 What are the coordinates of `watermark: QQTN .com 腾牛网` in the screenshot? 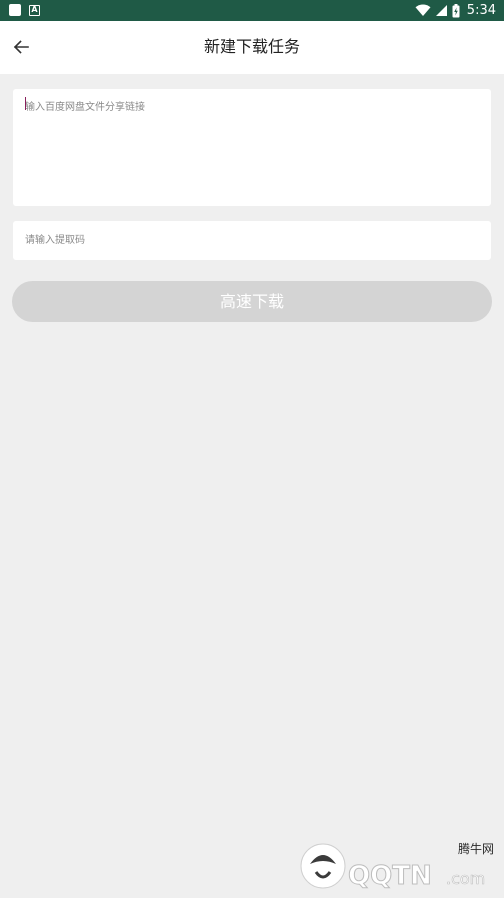 It's located at (399, 866).